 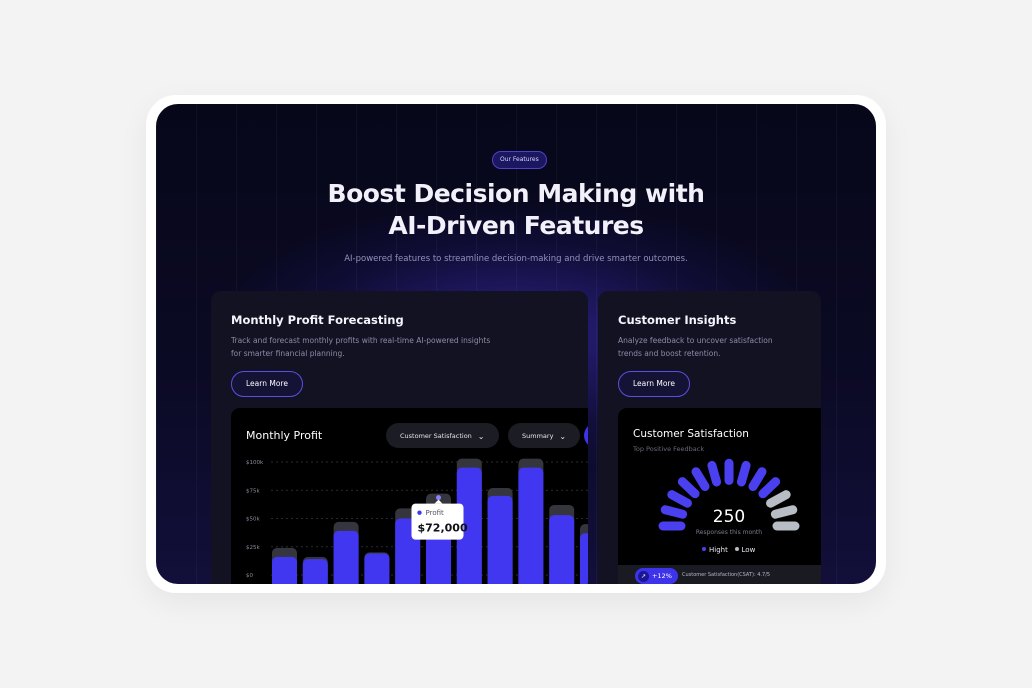 What do you see at coordinates (443, 528) in the screenshot?
I see `tooltip-value: $72,000` at bounding box center [443, 528].